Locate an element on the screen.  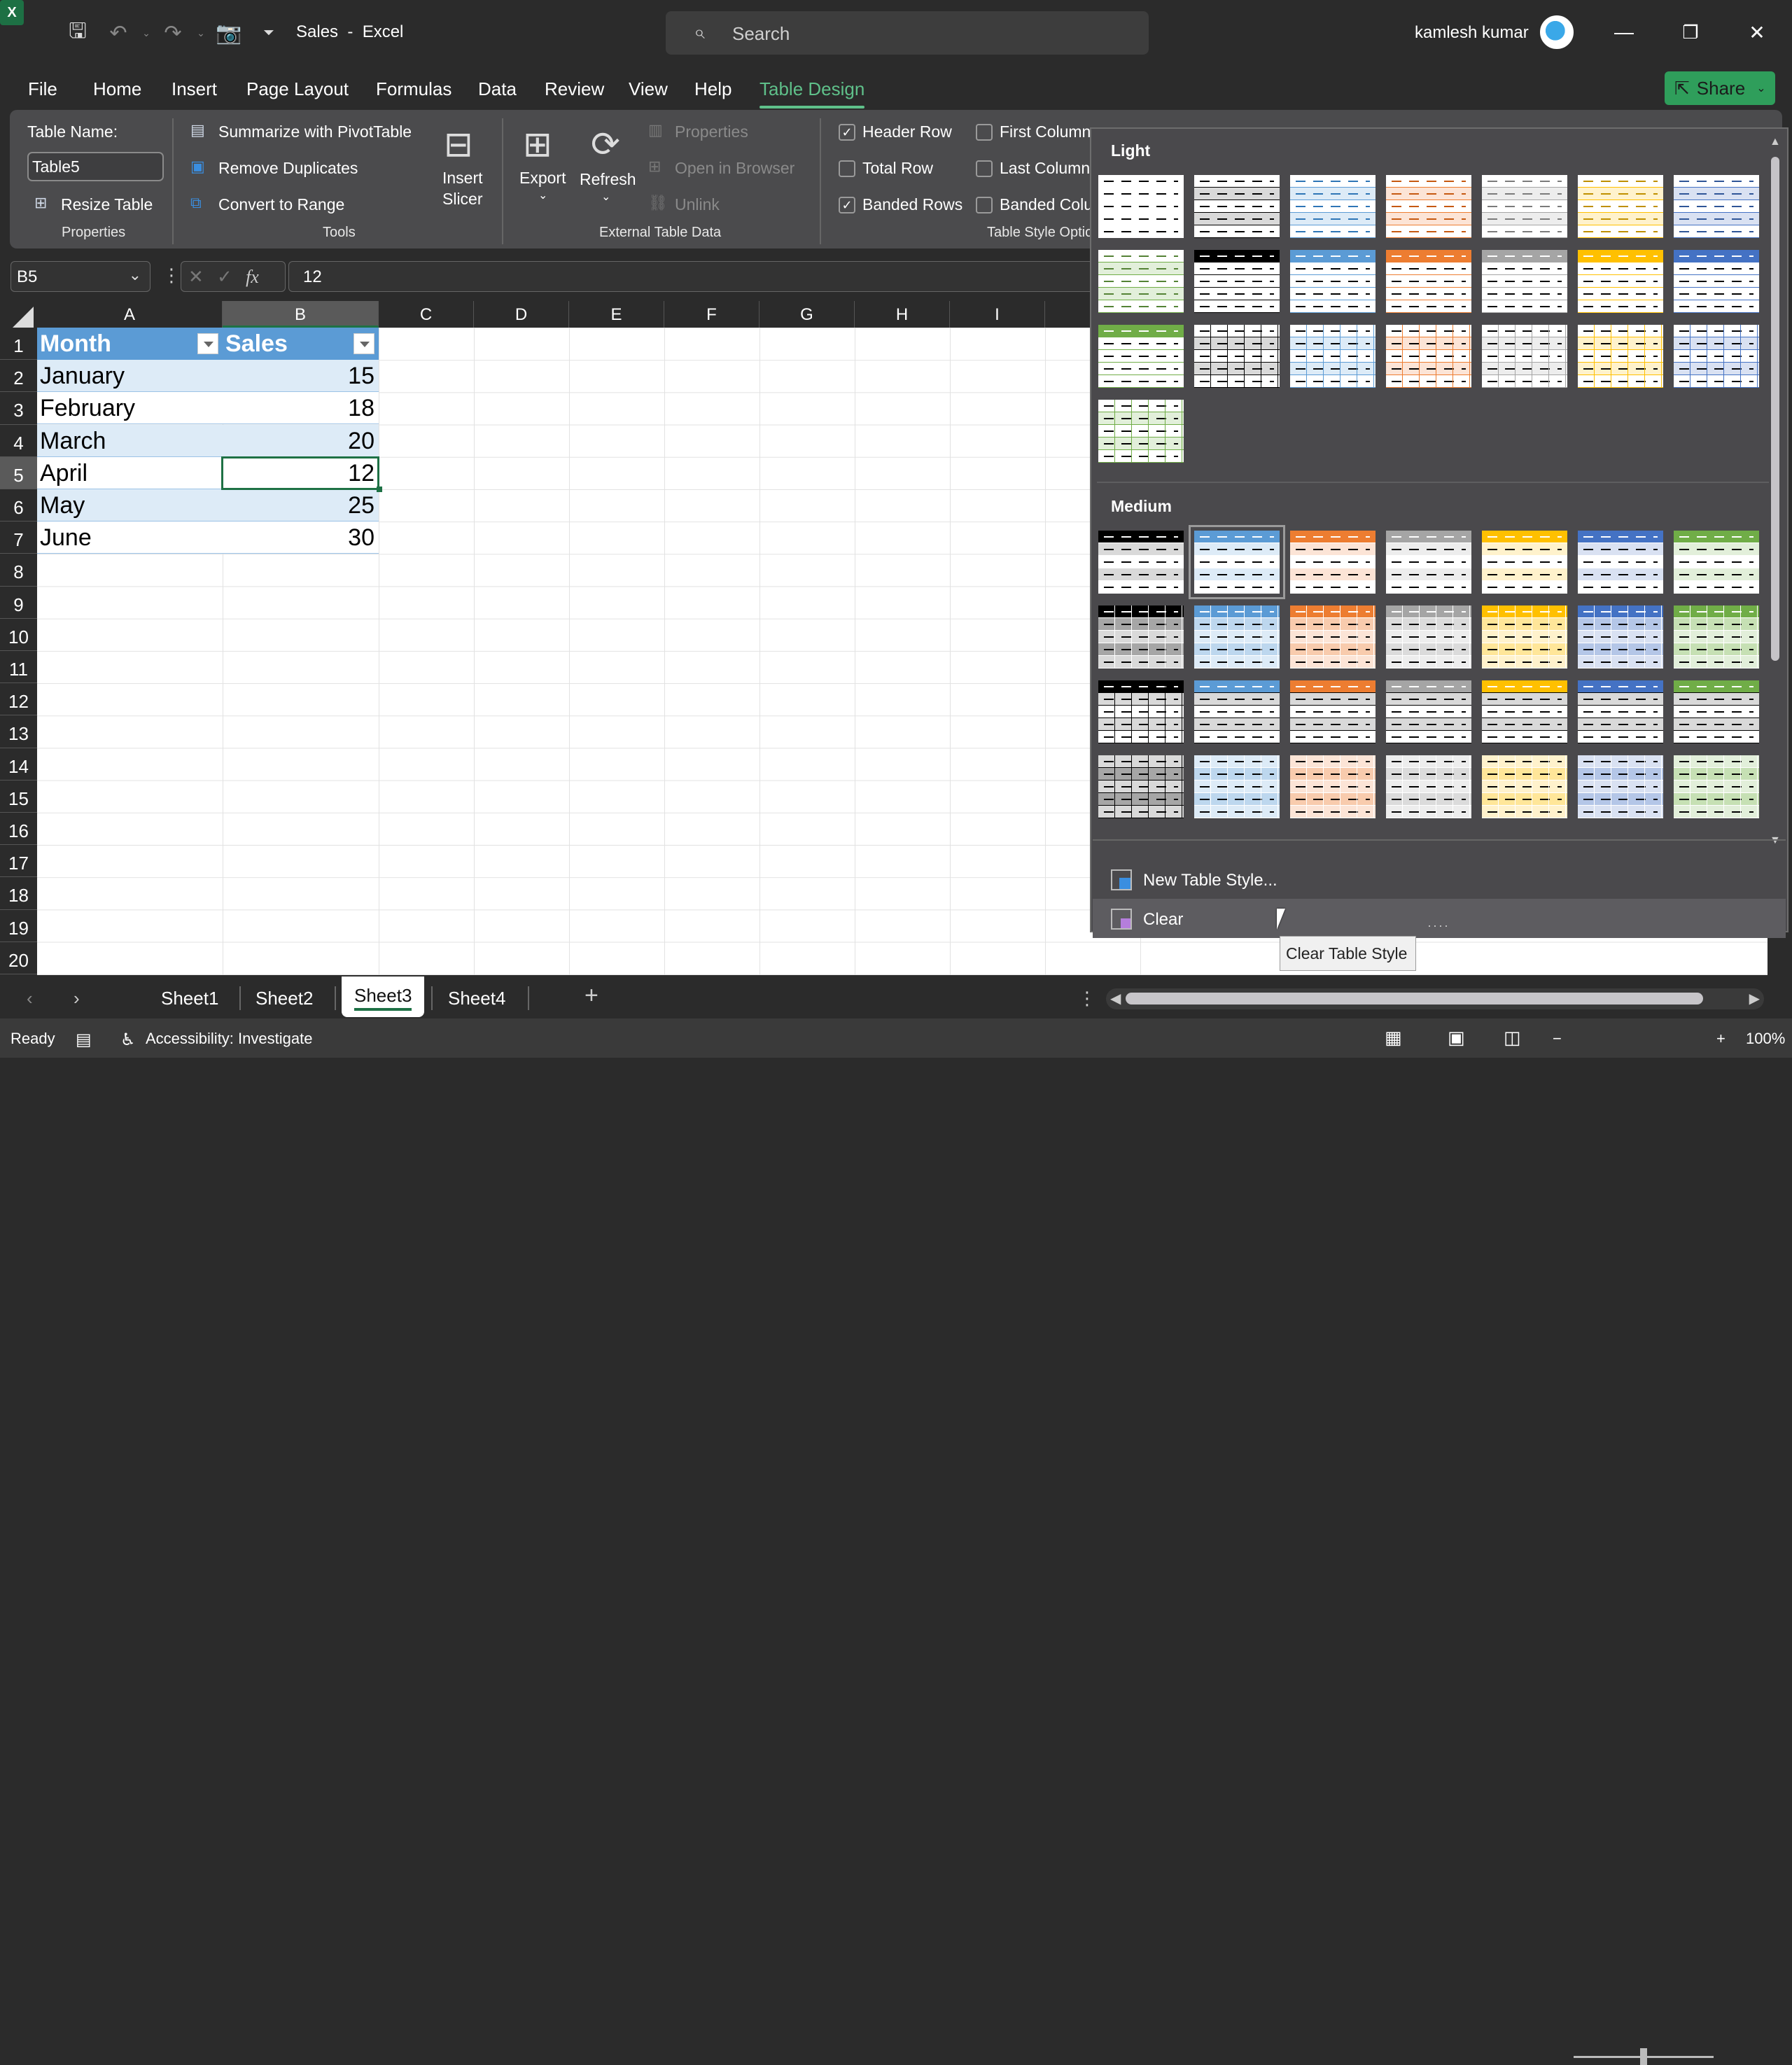
enter-icon: ✓ is located at coordinates (224, 276).